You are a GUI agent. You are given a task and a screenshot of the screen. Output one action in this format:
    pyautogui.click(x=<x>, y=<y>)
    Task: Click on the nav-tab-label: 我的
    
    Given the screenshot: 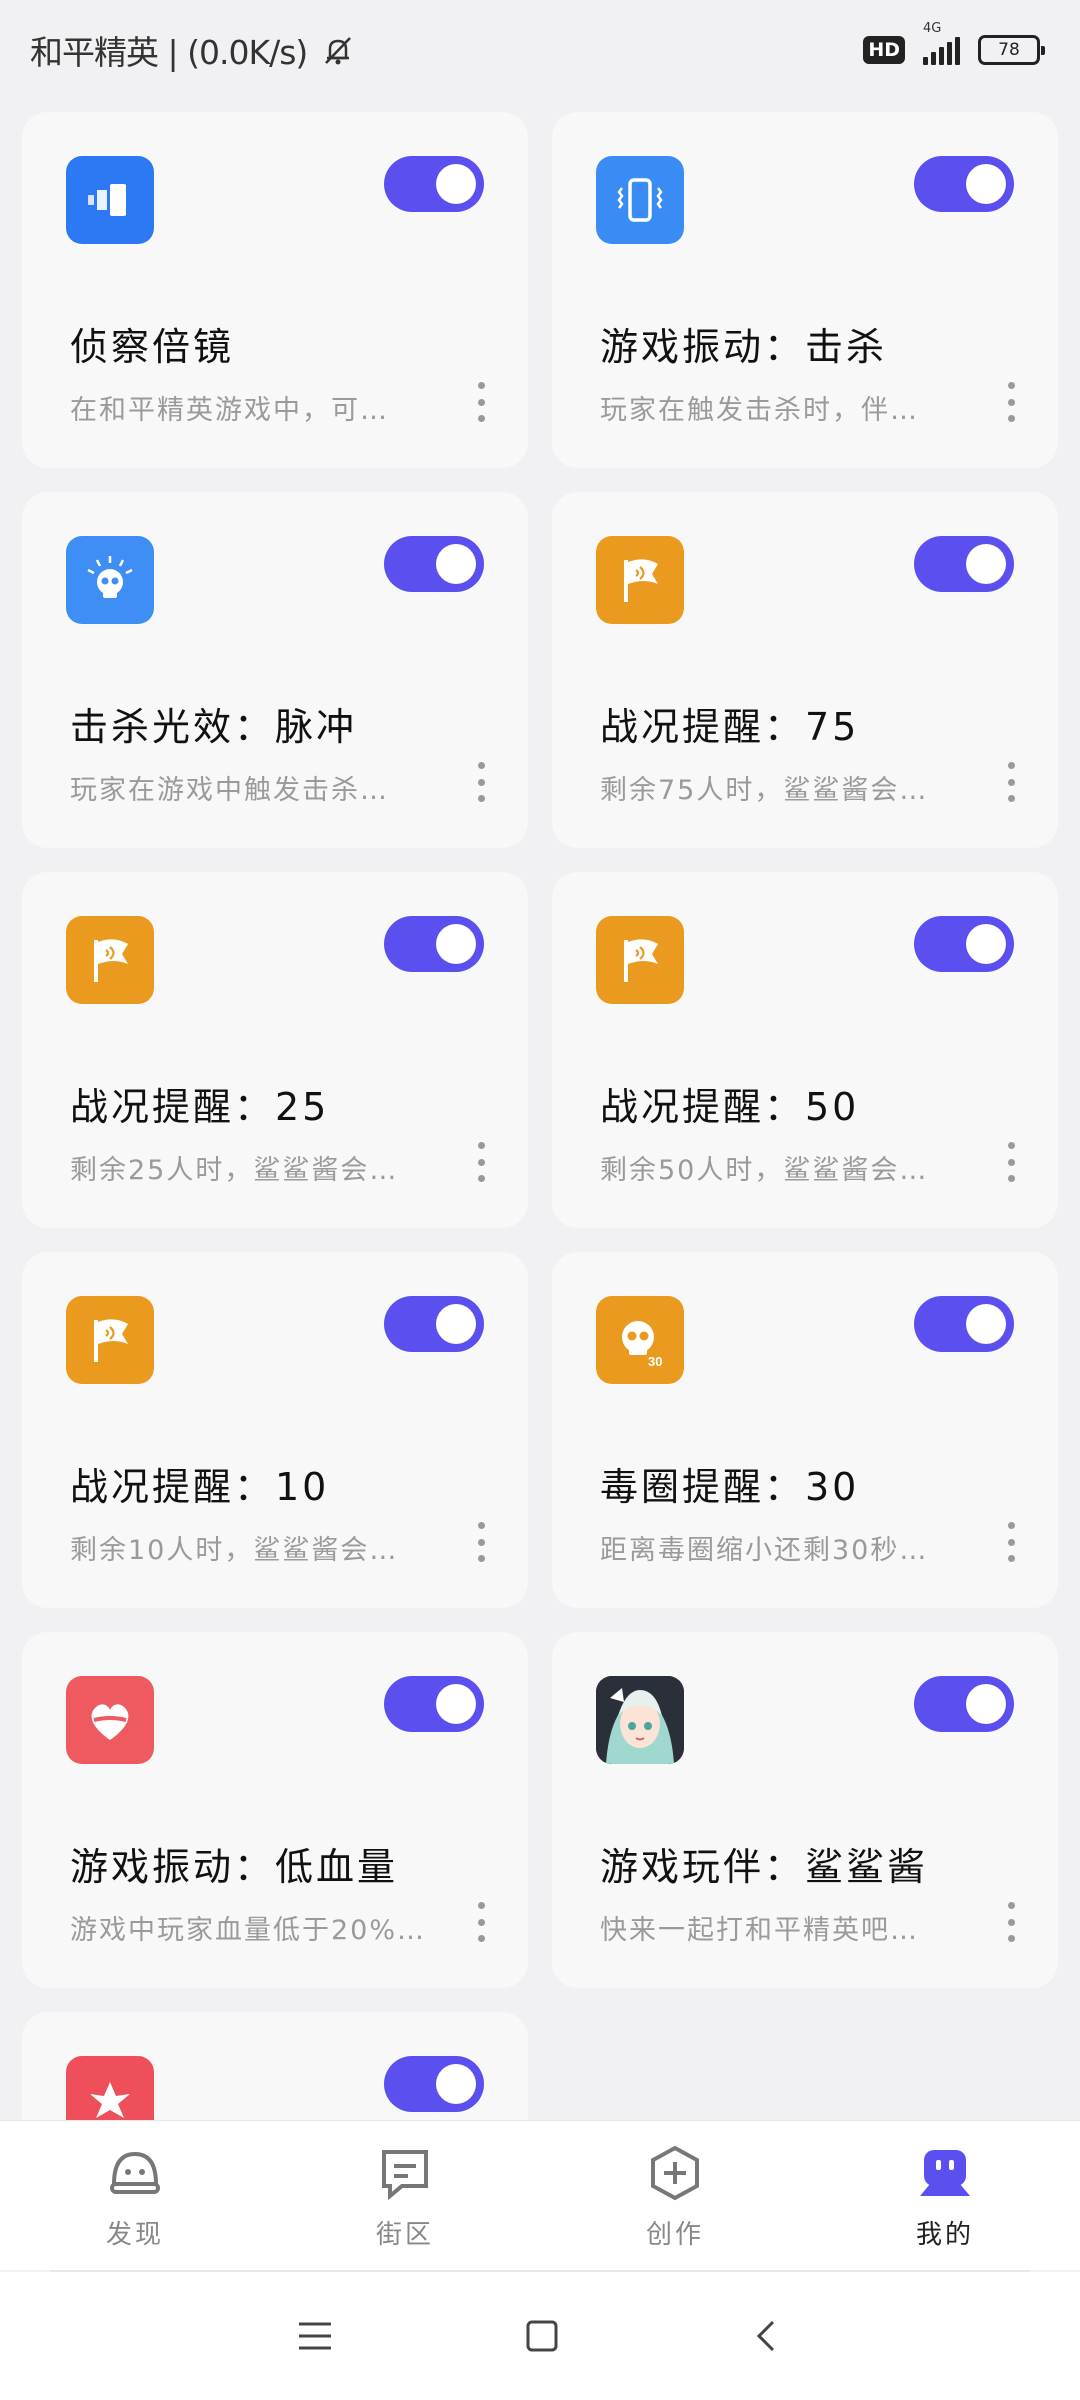 What is the action you would take?
    pyautogui.click(x=944, y=2235)
    